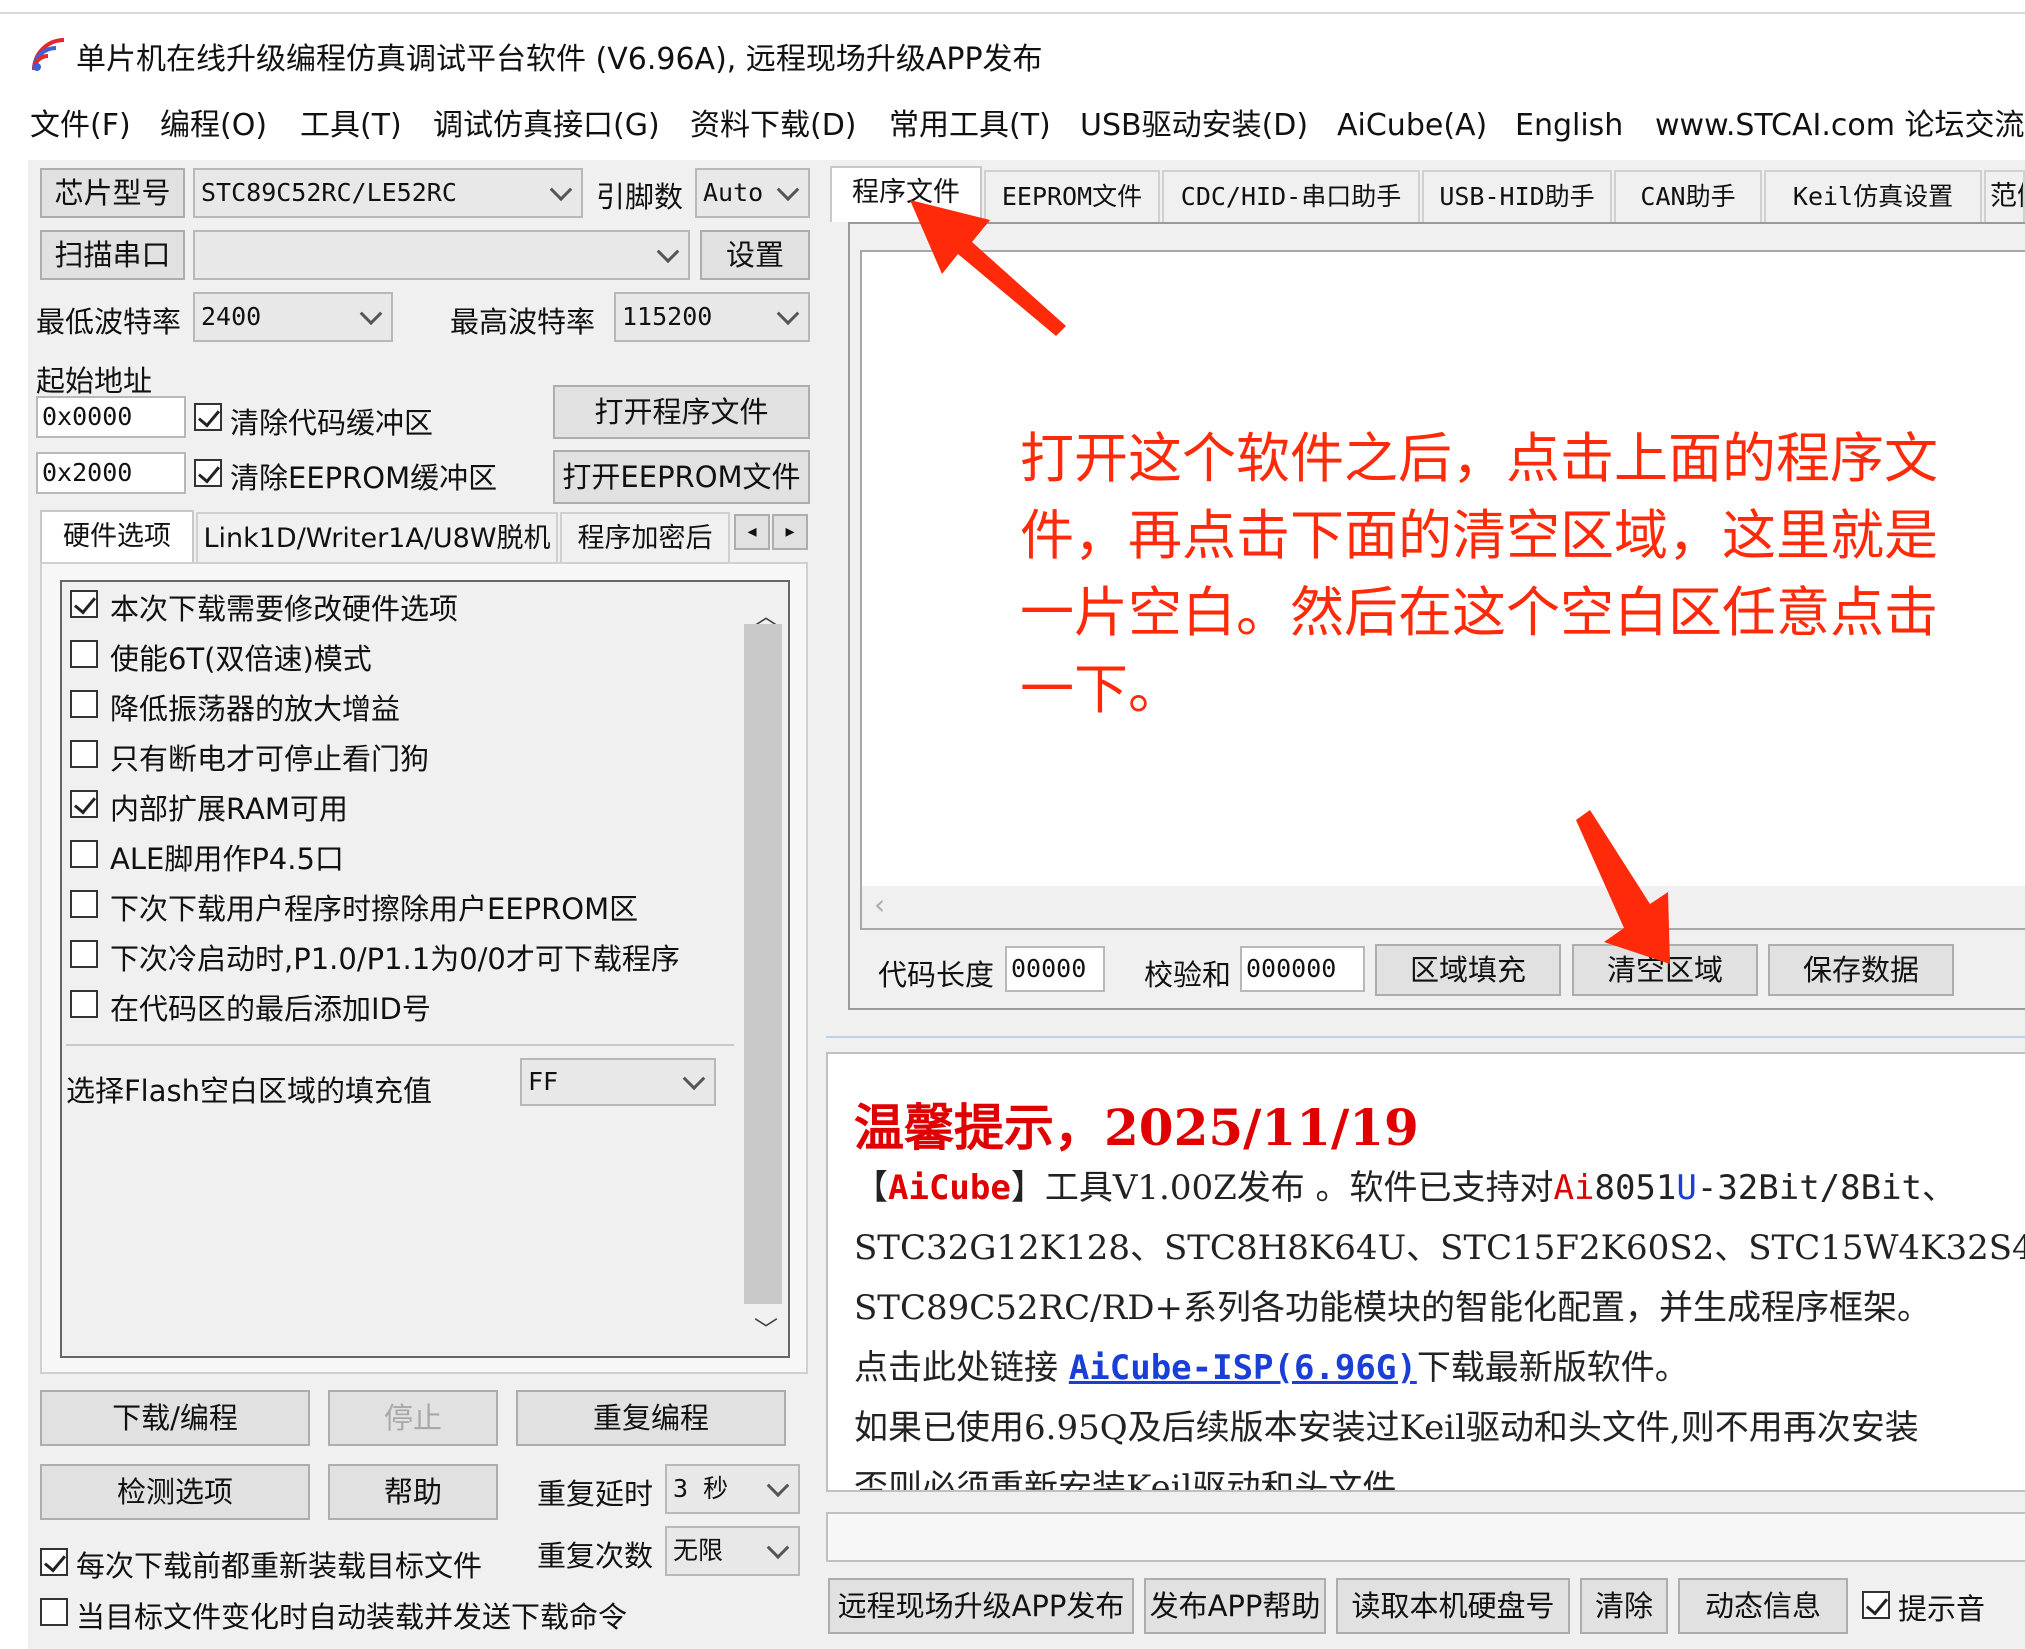  What do you see at coordinates (332, 423) in the screenshot?
I see `clear-code-buffer-label: 清除代码缓冲区` at bounding box center [332, 423].